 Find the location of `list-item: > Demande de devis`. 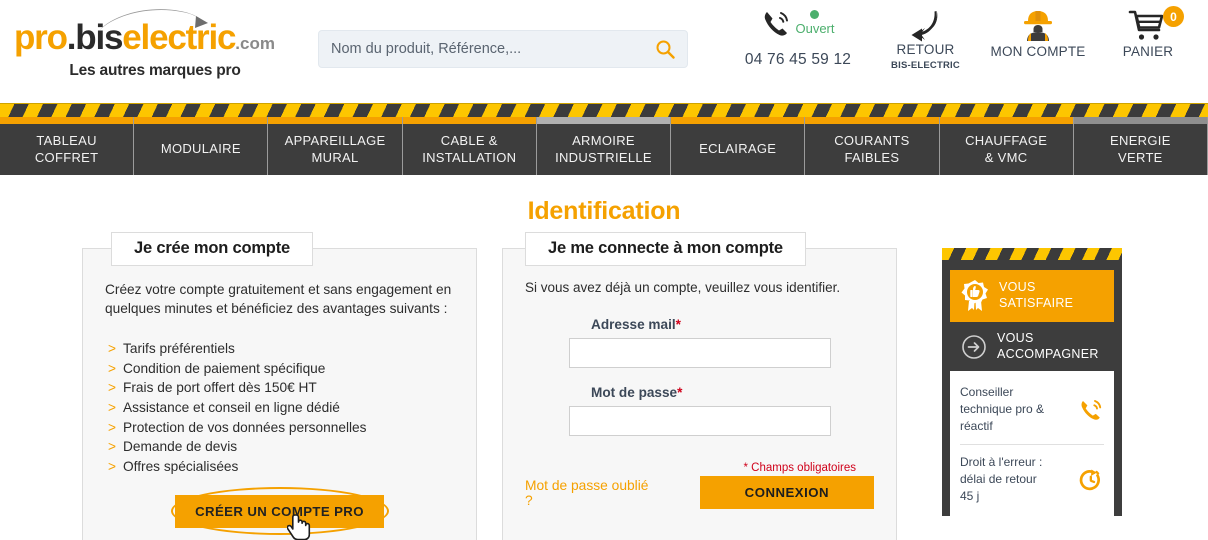

list-item: > Demande de devis is located at coordinates (279, 447).